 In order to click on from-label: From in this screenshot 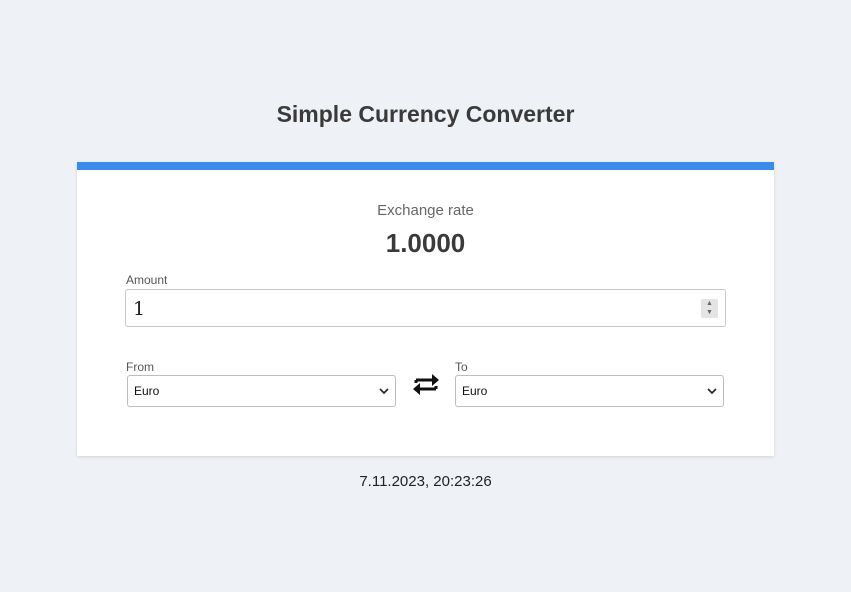, I will do `click(140, 367)`.